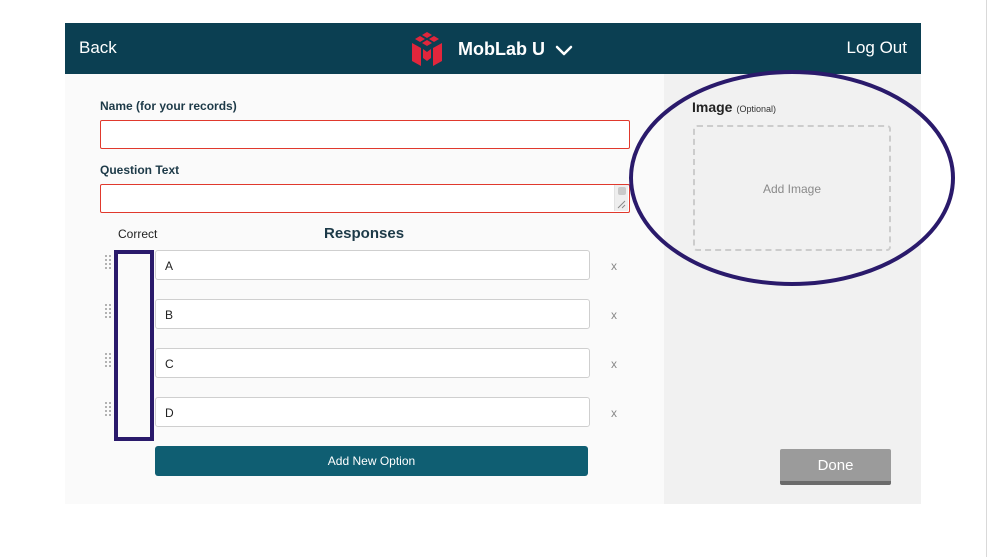 Image resolution: width=989 pixels, height=557 pixels. Describe the element at coordinates (98, 48) in the screenshot. I see `back-button: Back` at that location.